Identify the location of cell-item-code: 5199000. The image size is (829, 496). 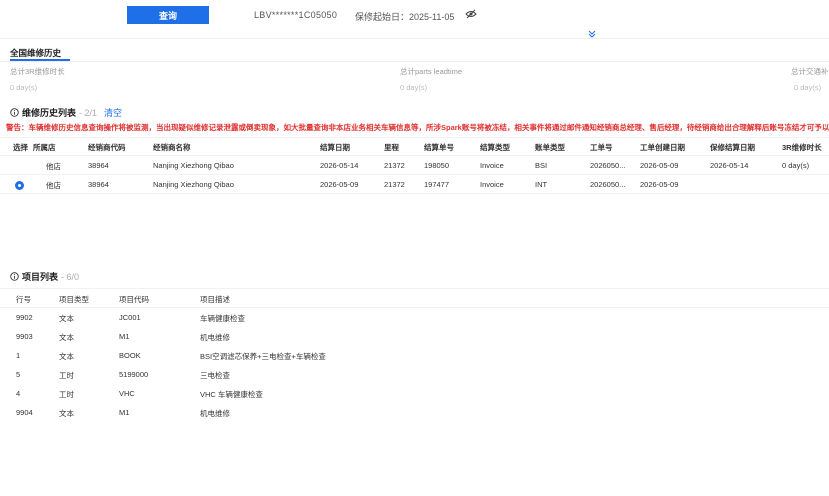
(134, 374).